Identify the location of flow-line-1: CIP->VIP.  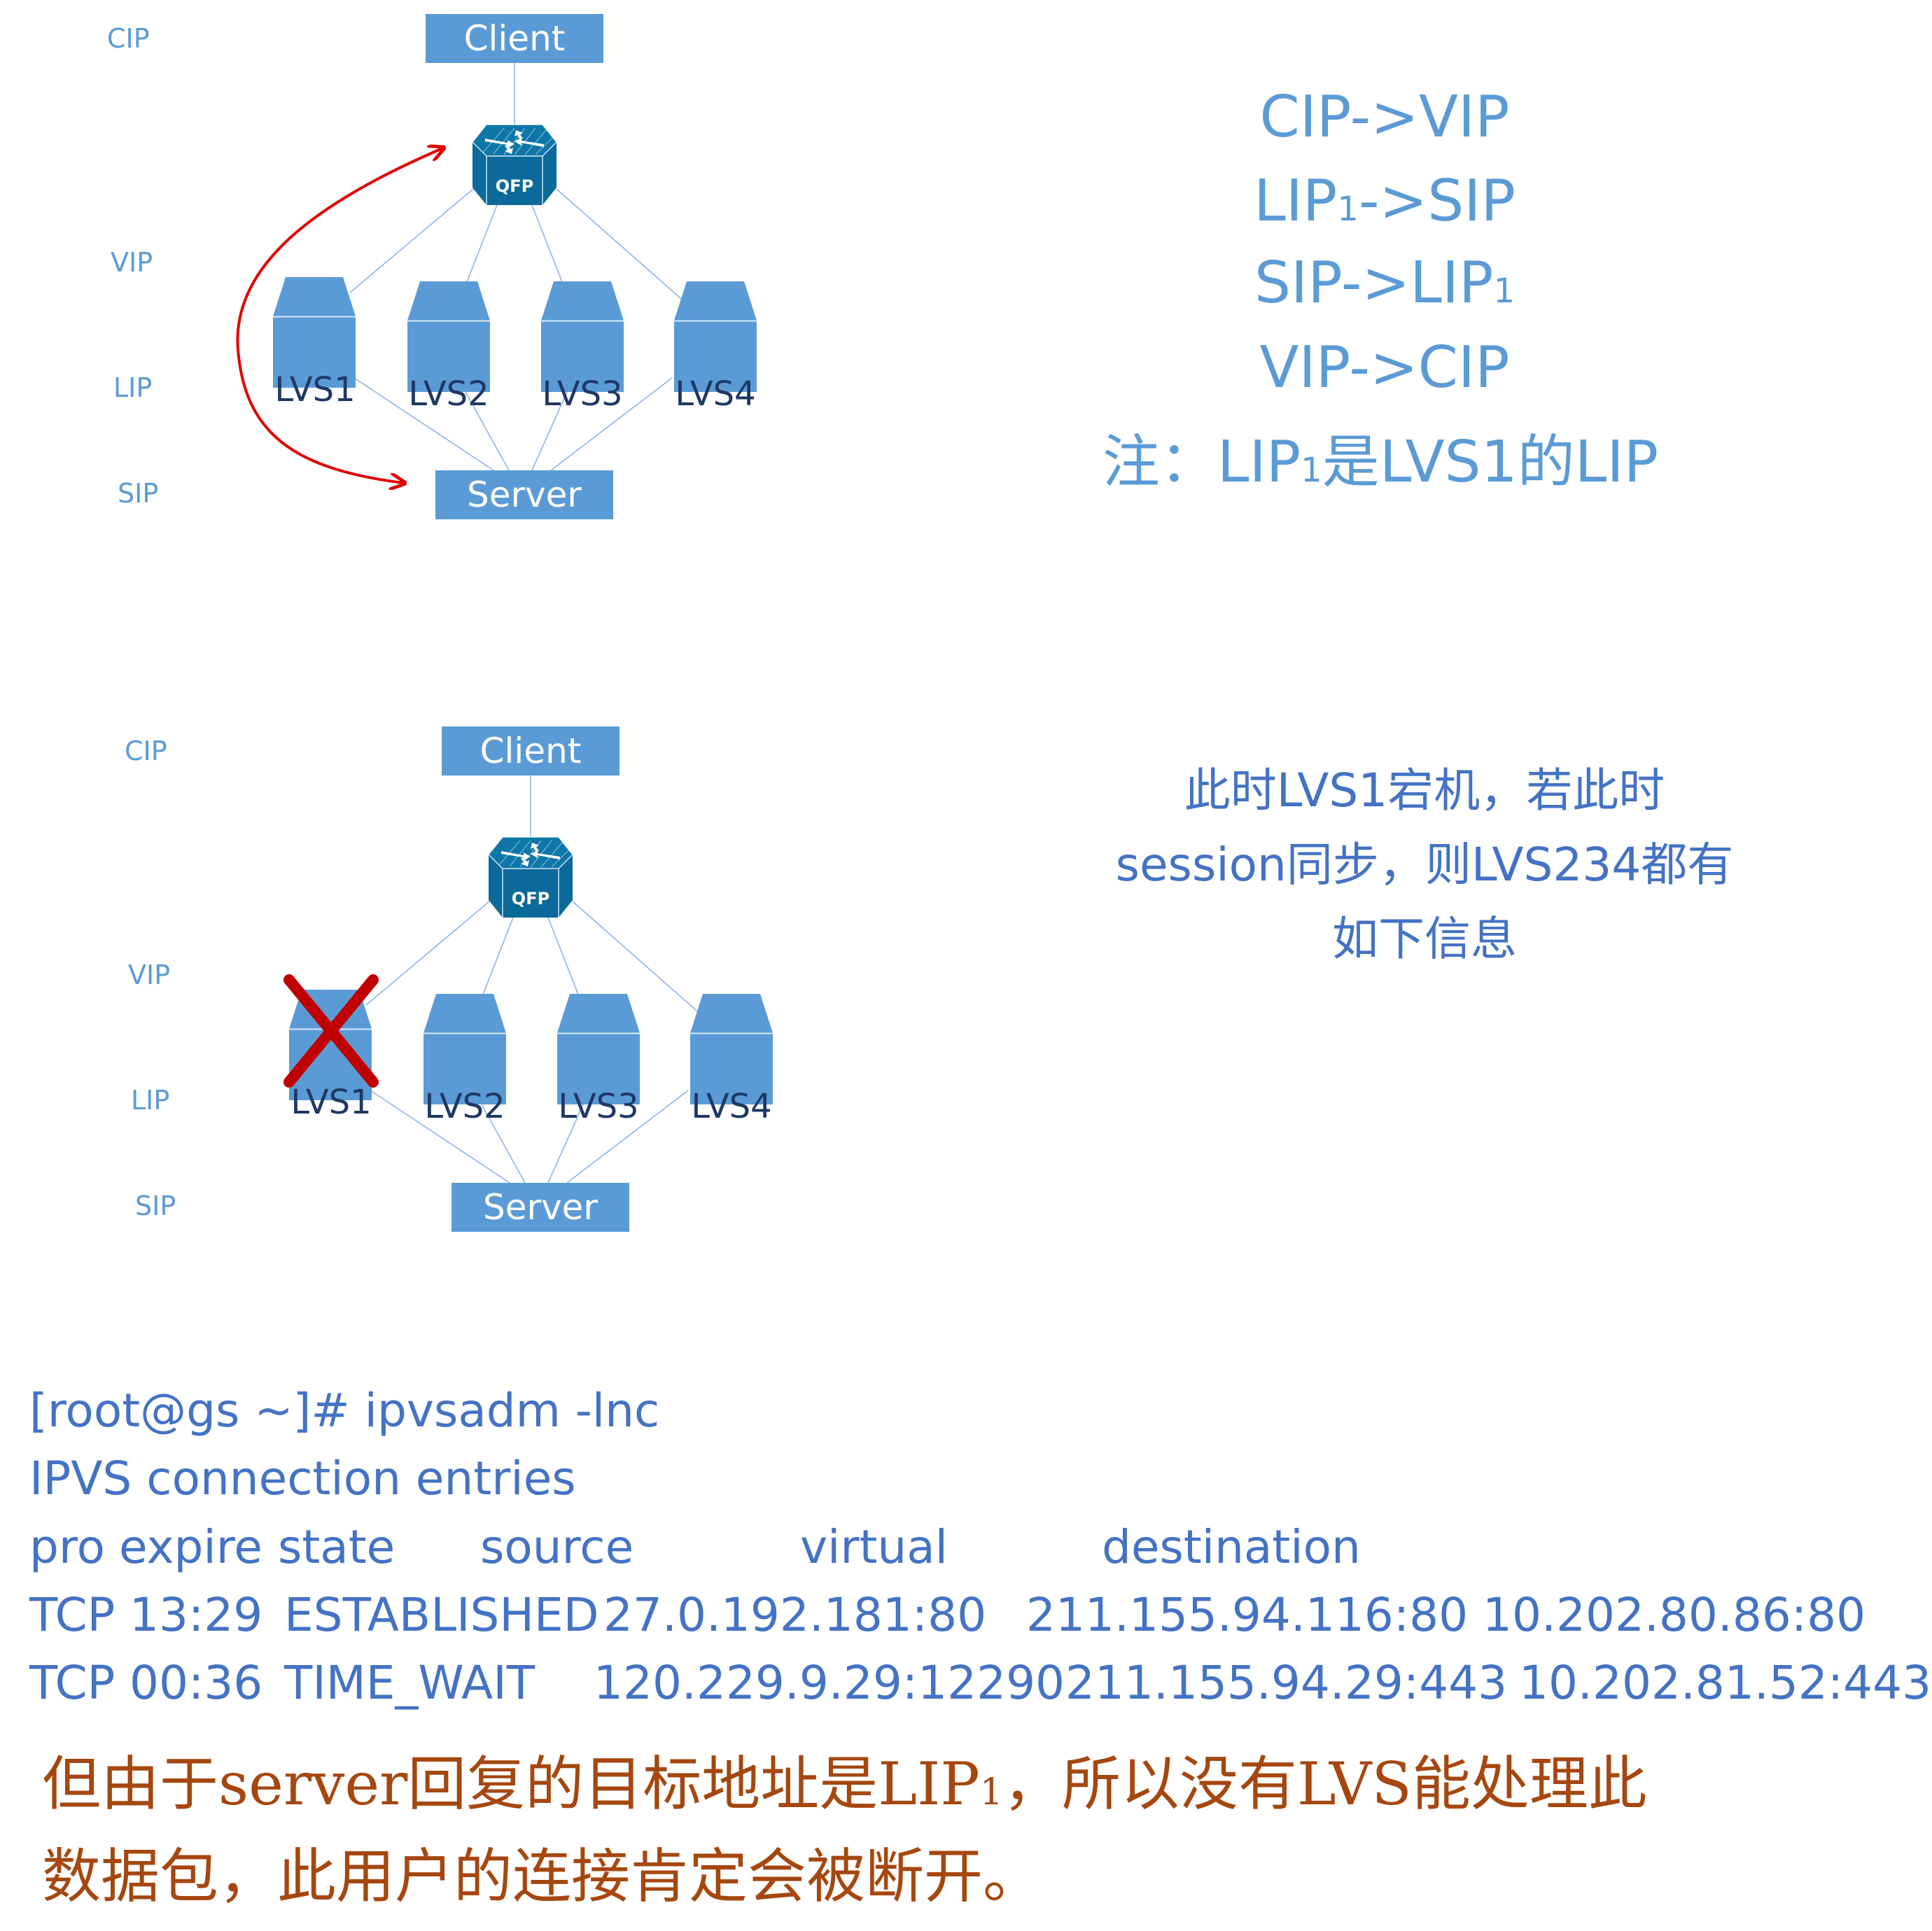
(1384, 117).